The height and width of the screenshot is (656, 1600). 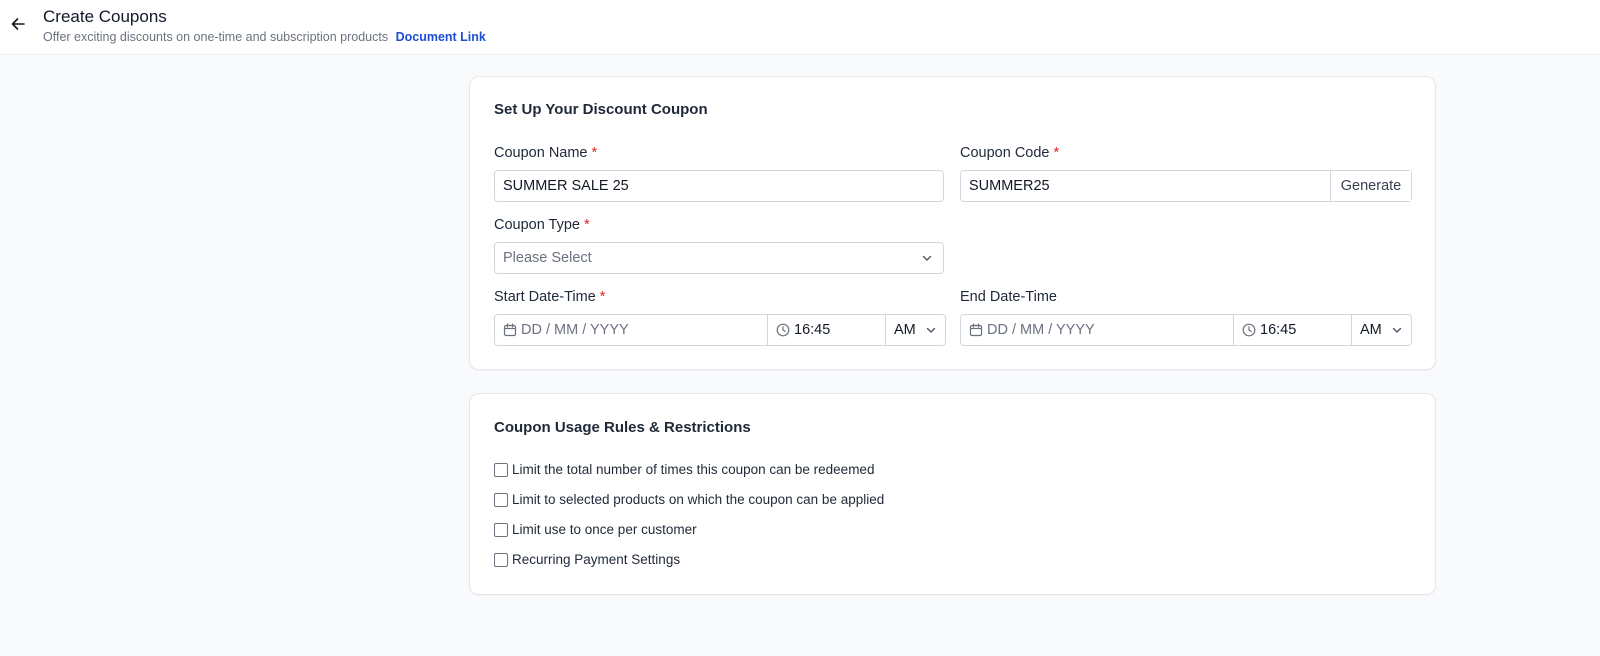 I want to click on end-meridiem-select: AM, so click(x=1381, y=330).